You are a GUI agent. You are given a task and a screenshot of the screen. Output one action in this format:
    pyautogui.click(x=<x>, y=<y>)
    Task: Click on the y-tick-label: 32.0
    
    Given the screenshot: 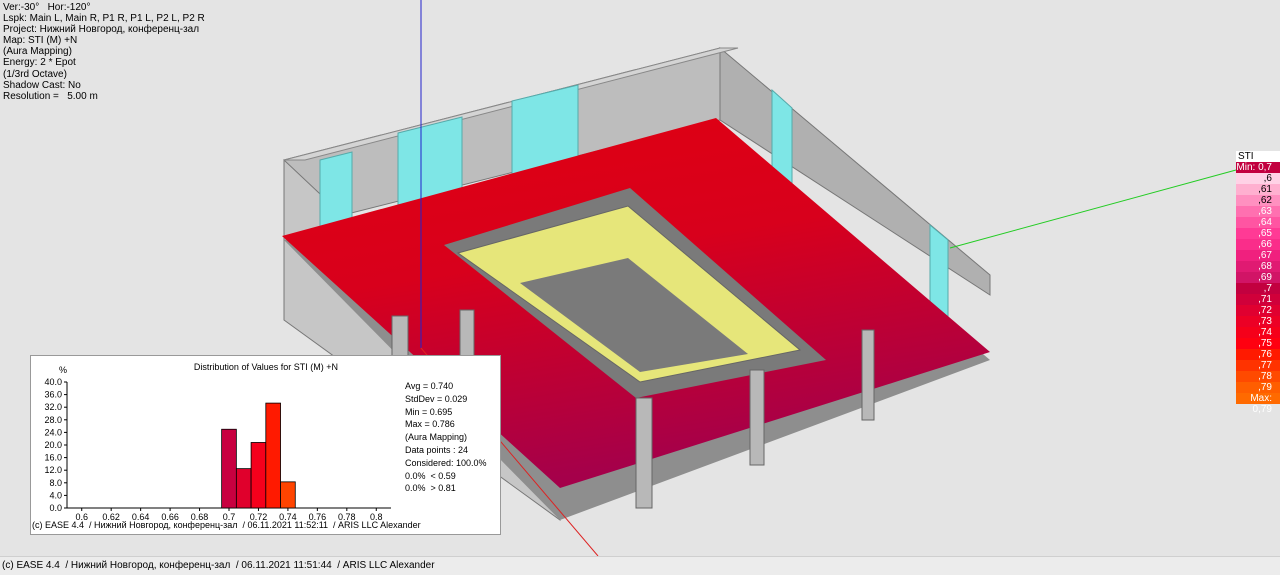 What is the action you would take?
    pyautogui.click(x=53, y=407)
    